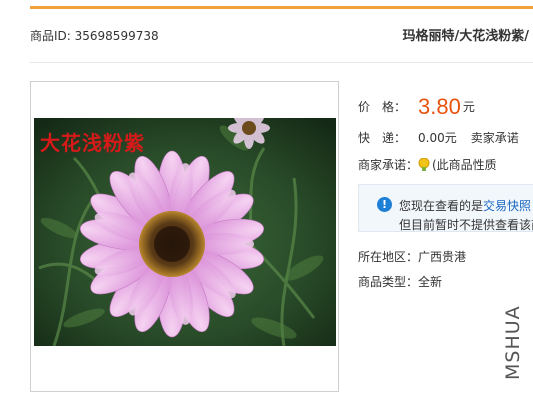  I want to click on shipping-value: 0.00元, so click(437, 138).